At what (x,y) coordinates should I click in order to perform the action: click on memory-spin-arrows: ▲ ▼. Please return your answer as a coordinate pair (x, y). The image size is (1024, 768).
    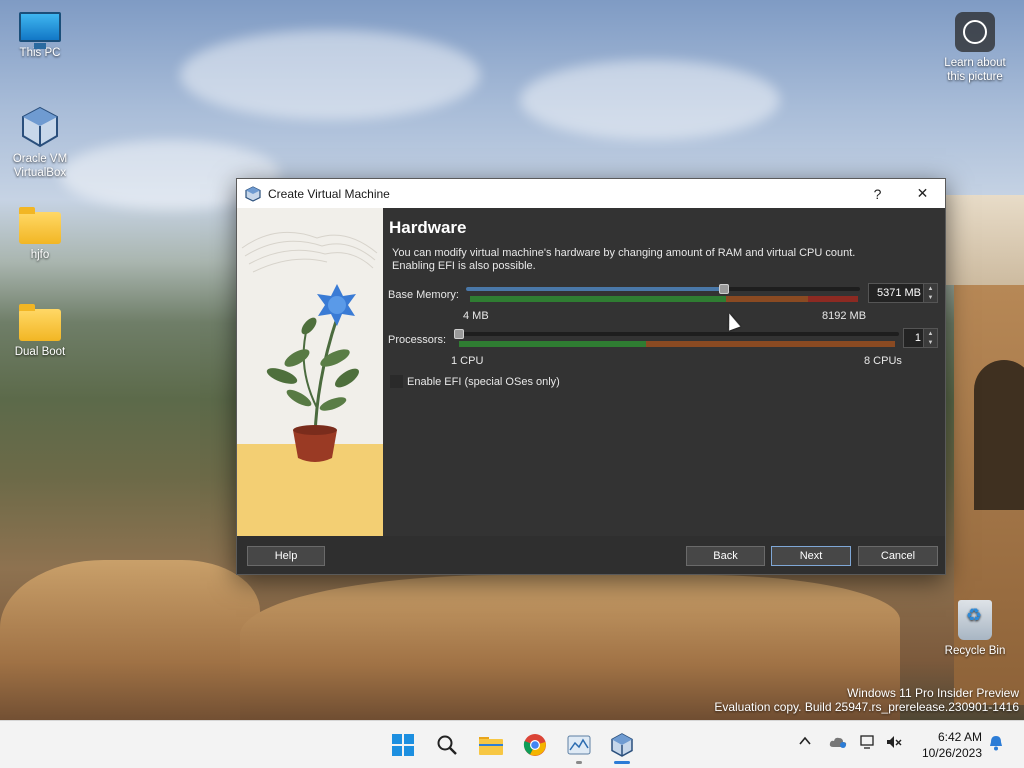
    Looking at the image, I should click on (930, 293).